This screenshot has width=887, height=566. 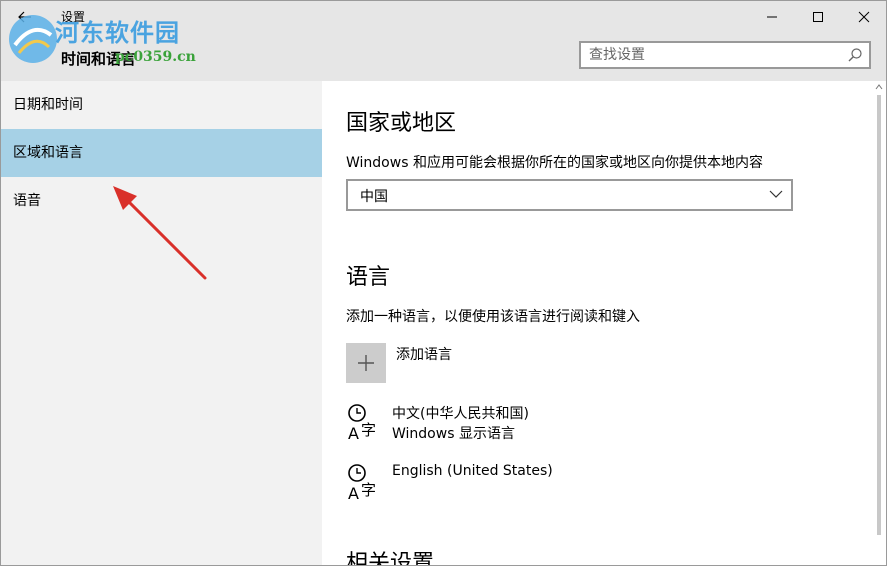 What do you see at coordinates (424, 355) in the screenshot?
I see `add-language-label: 添加语言` at bounding box center [424, 355].